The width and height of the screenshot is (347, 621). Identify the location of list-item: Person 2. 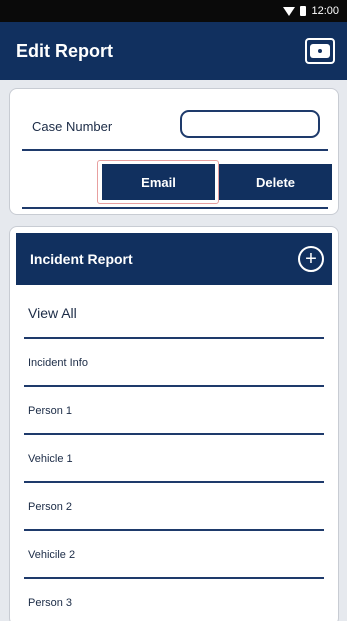
(174, 507).